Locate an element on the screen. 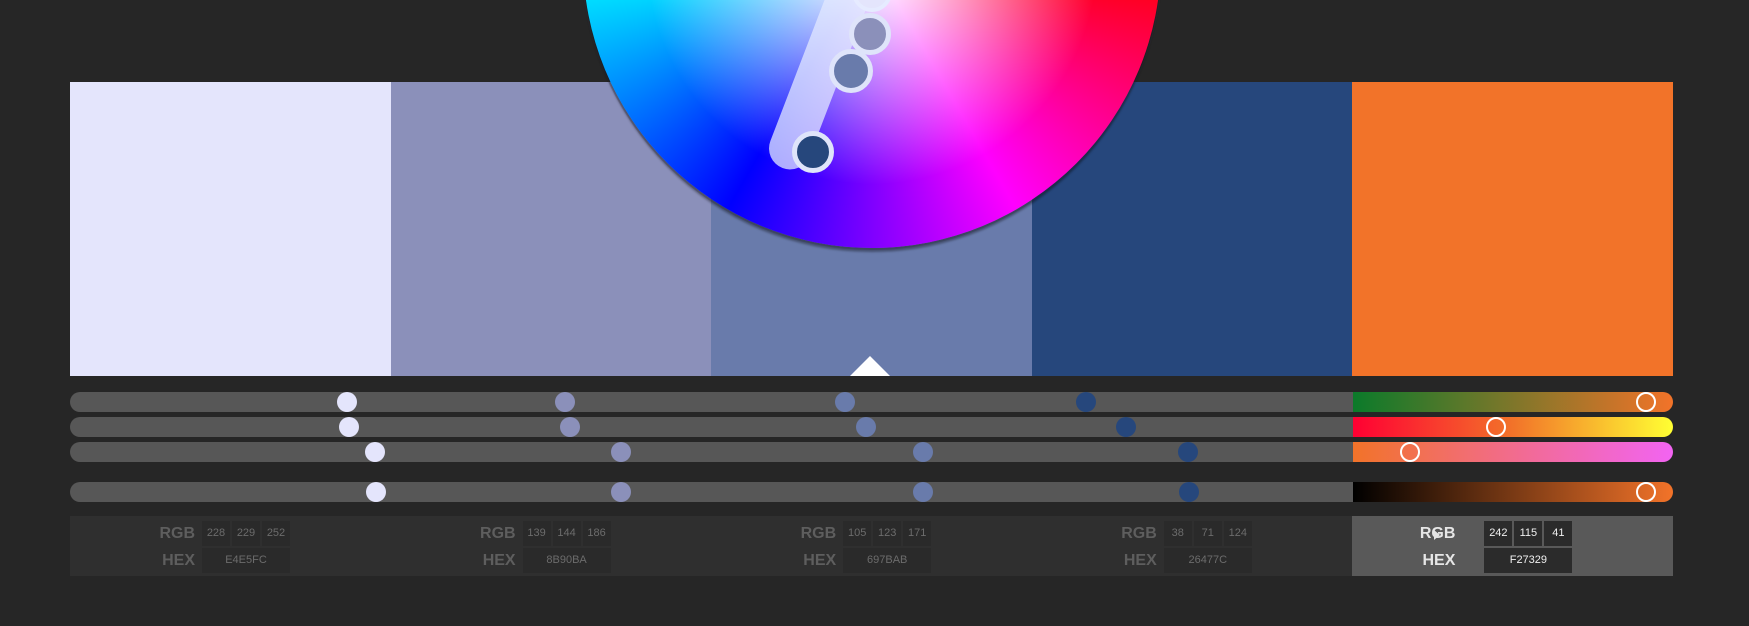 This screenshot has width=1749, height=626. rgb-r-field: 242 is located at coordinates (1498, 533).